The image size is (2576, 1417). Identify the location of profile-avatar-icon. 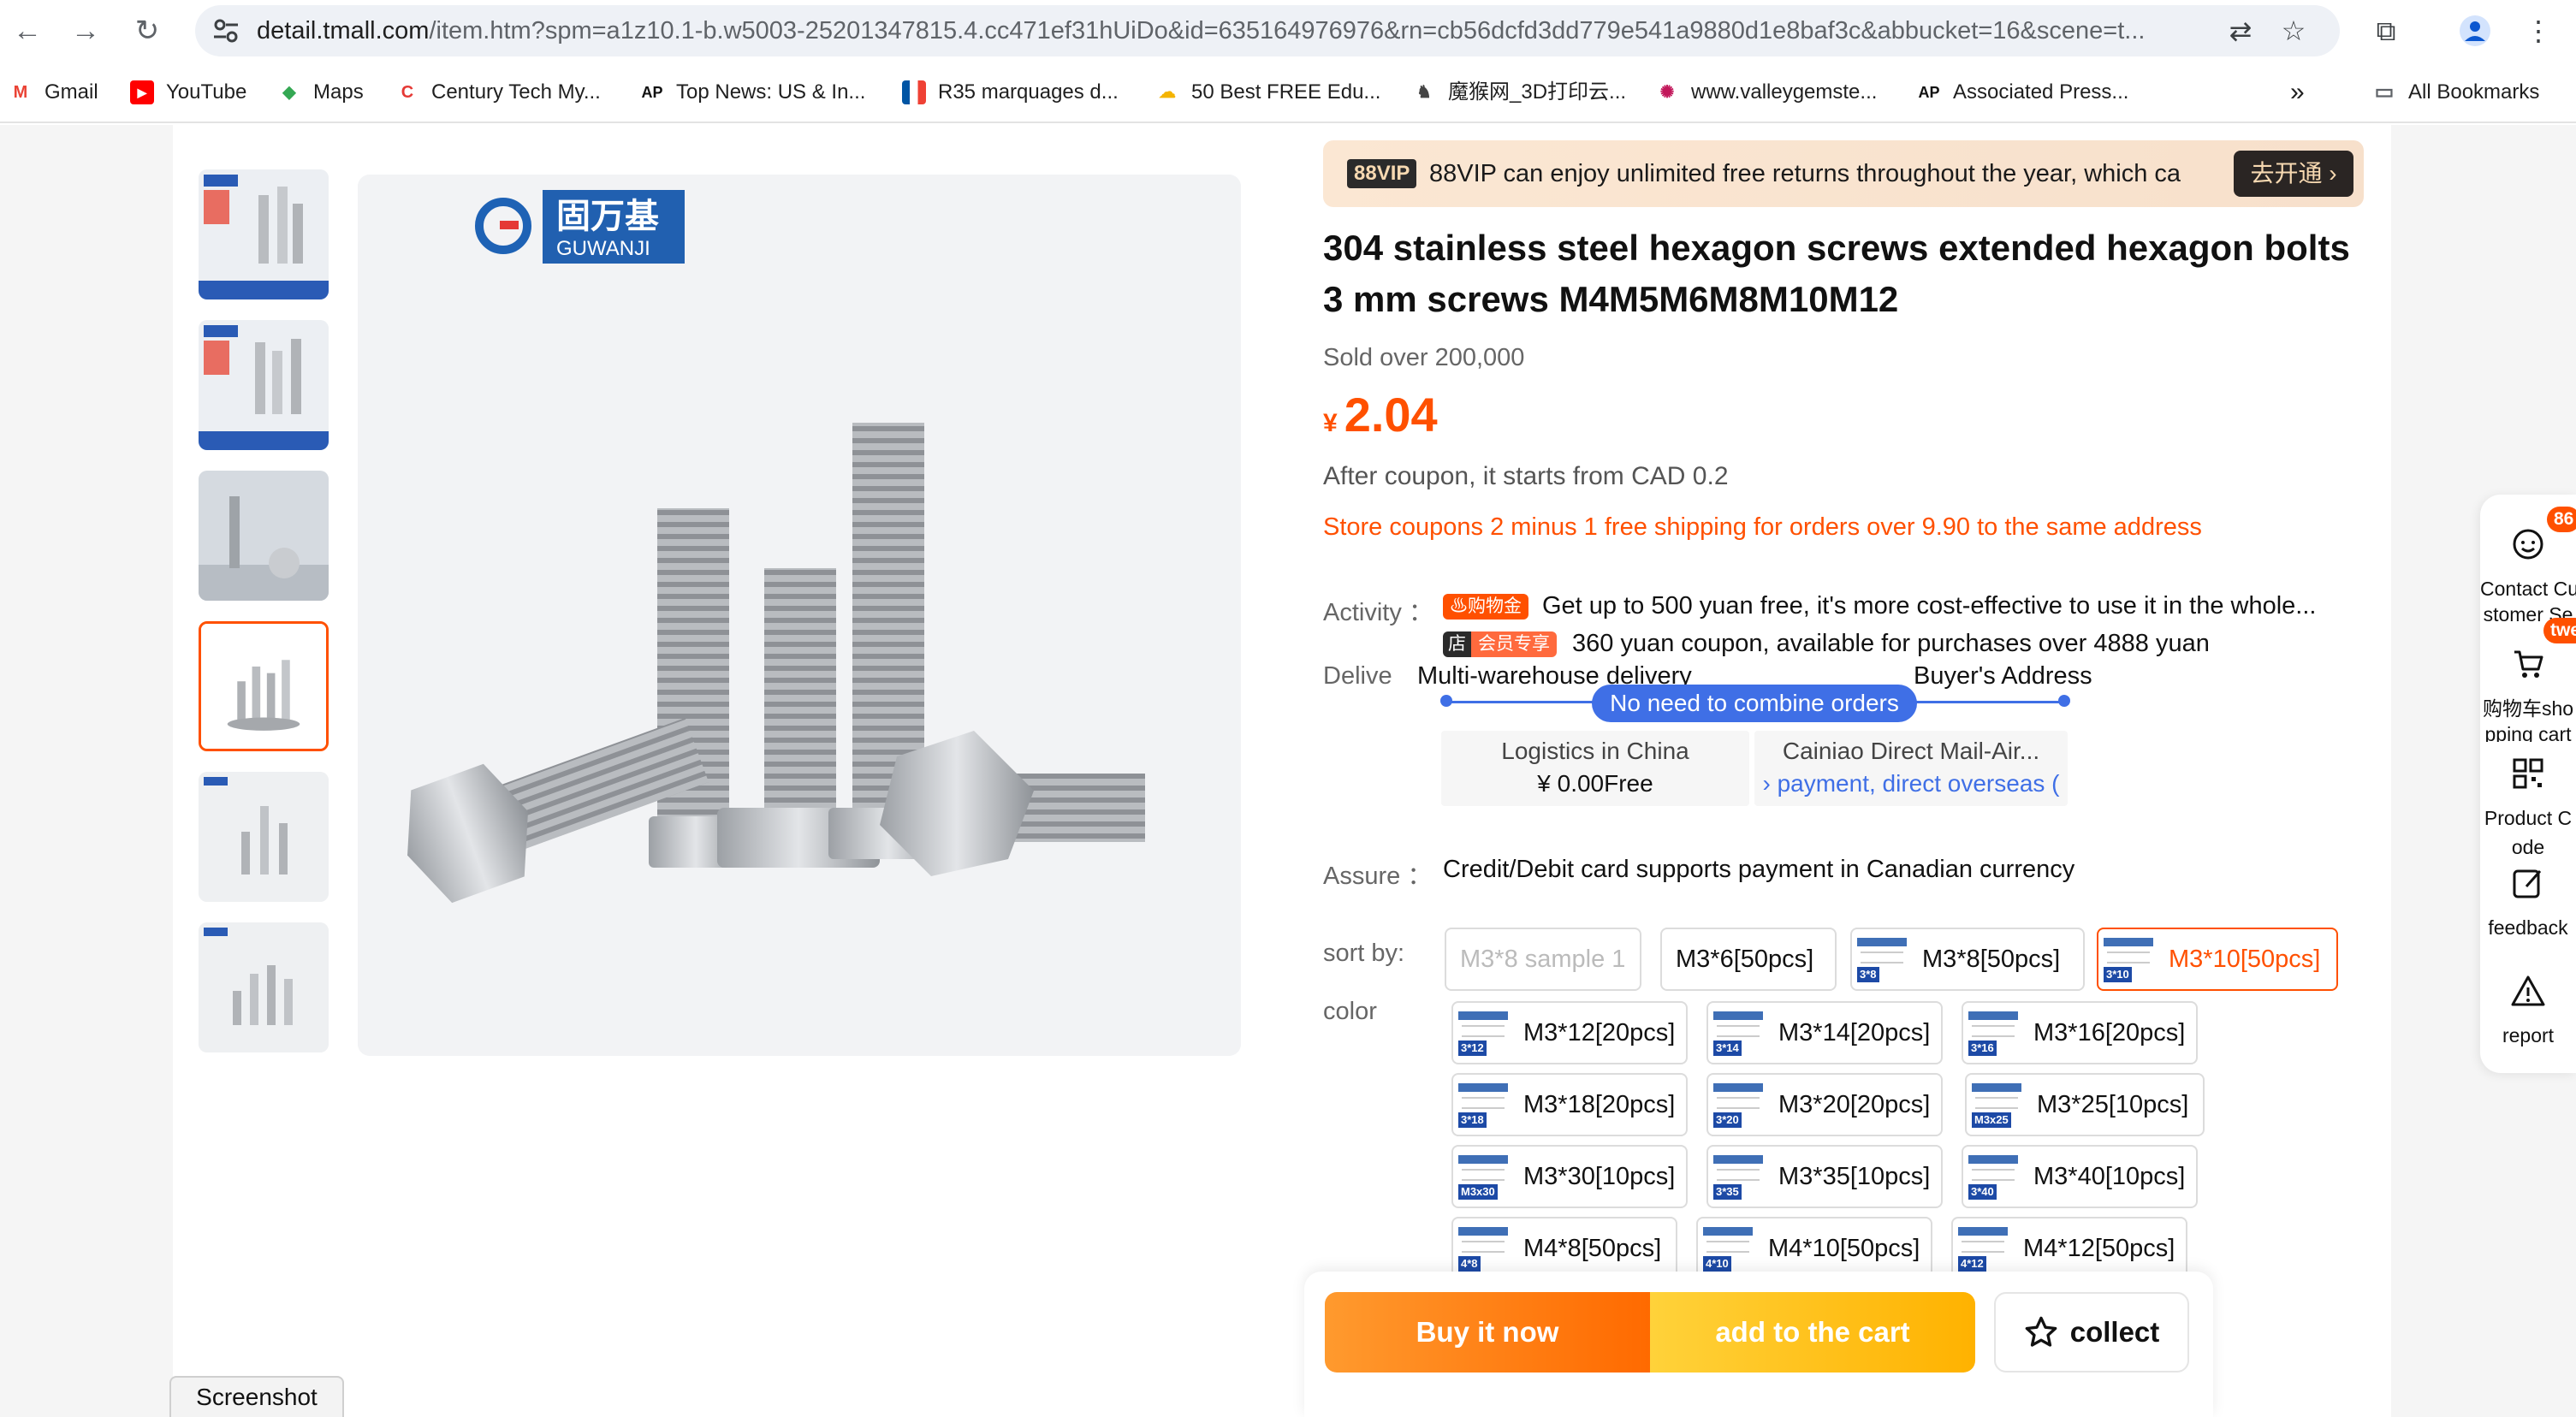
(2475, 31).